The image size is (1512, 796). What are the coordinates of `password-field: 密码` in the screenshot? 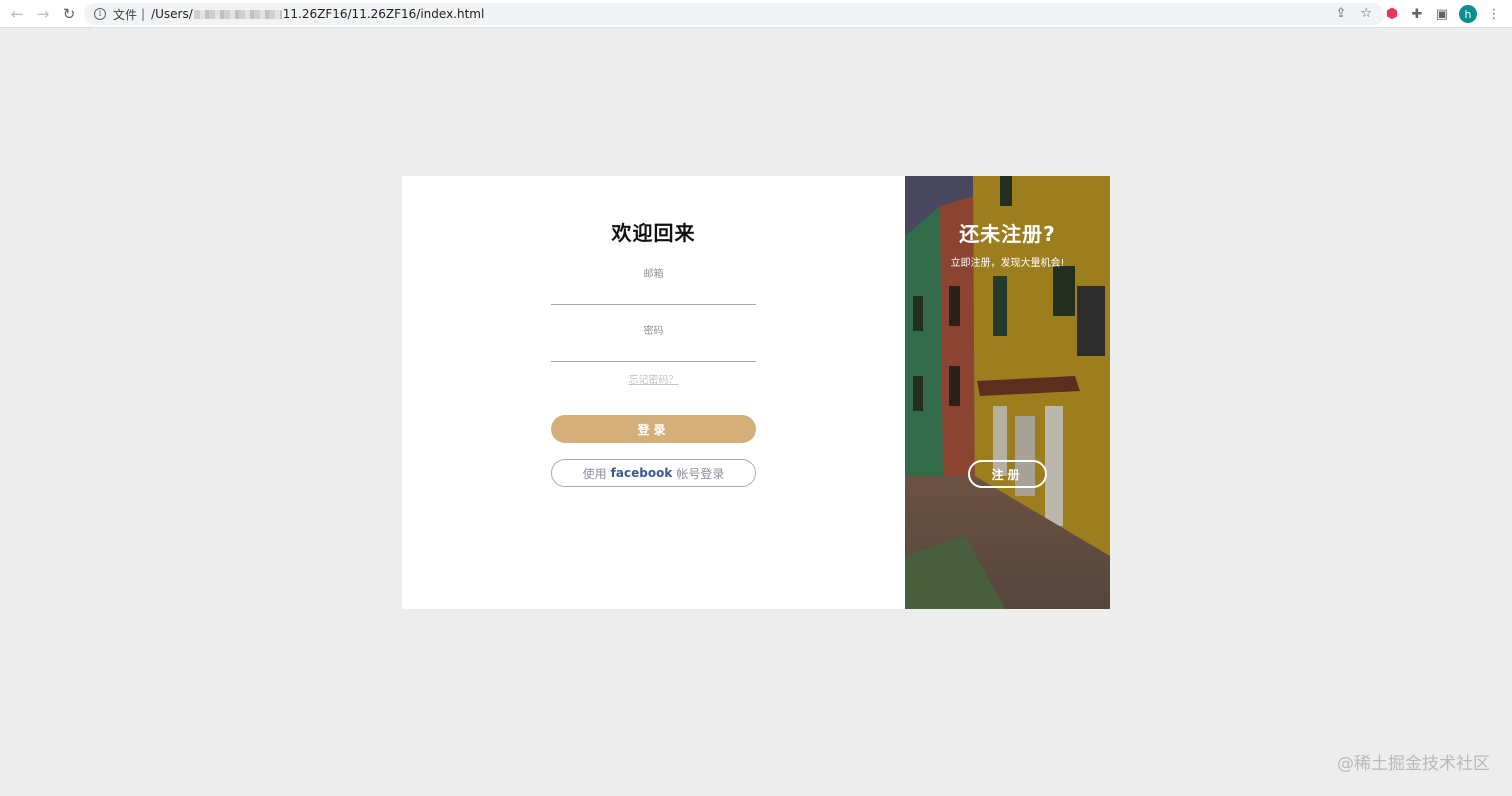 It's located at (653, 342).